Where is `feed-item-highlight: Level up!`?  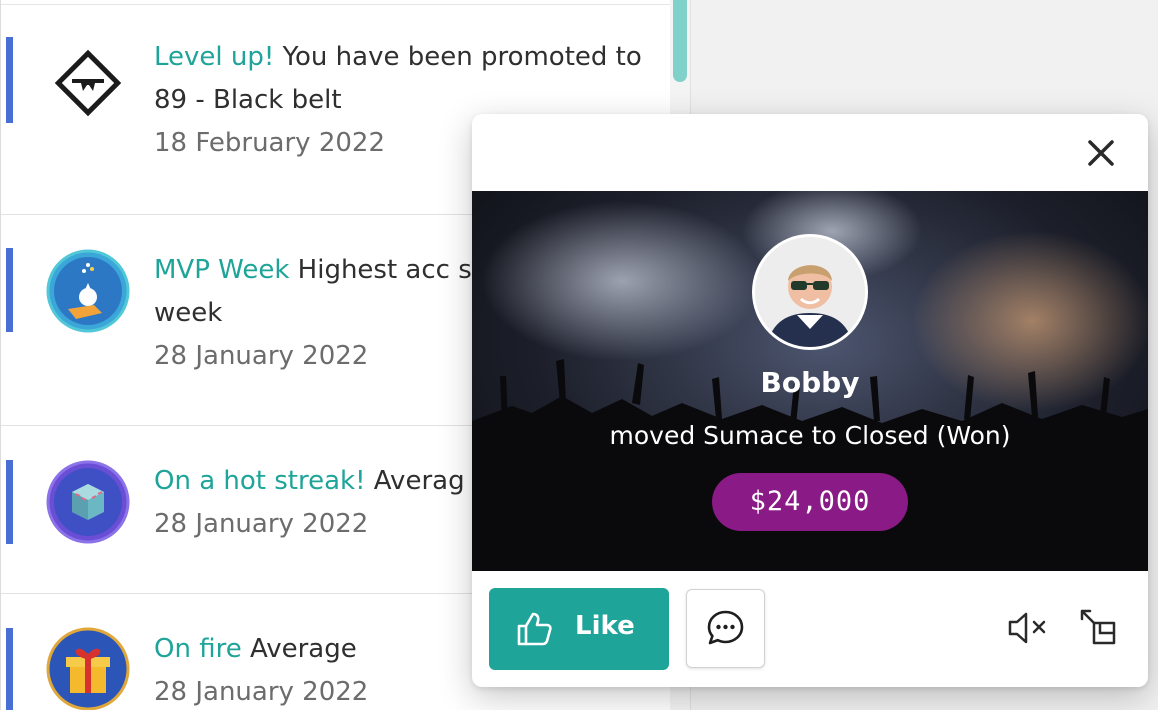
feed-item-highlight: Level up! is located at coordinates (214, 57).